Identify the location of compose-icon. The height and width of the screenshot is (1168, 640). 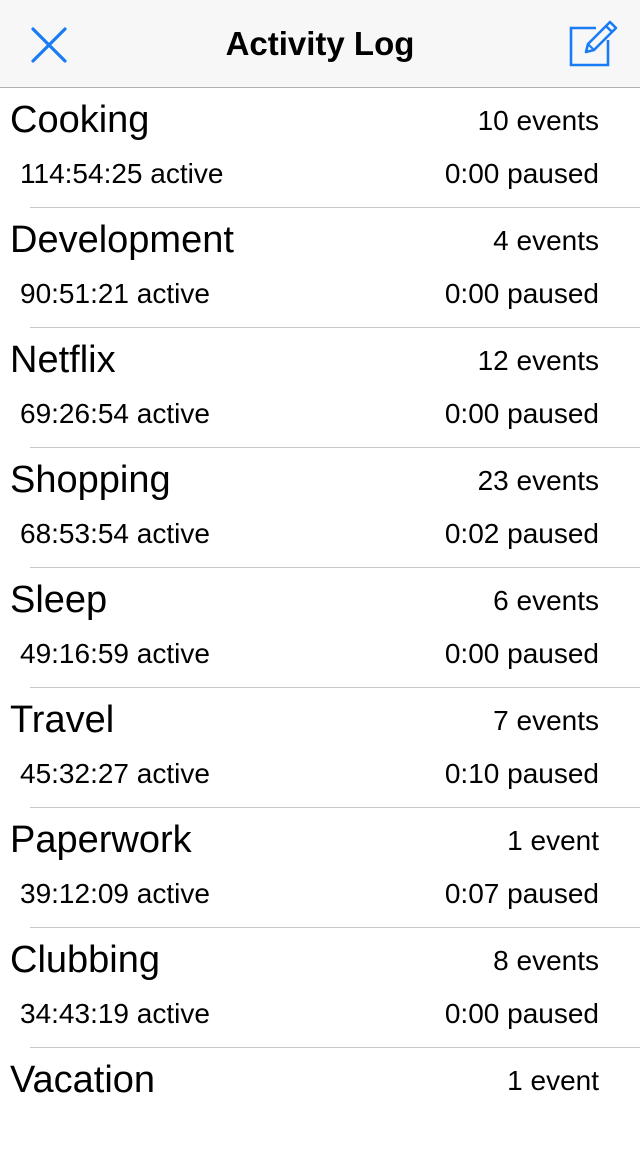
(593, 43).